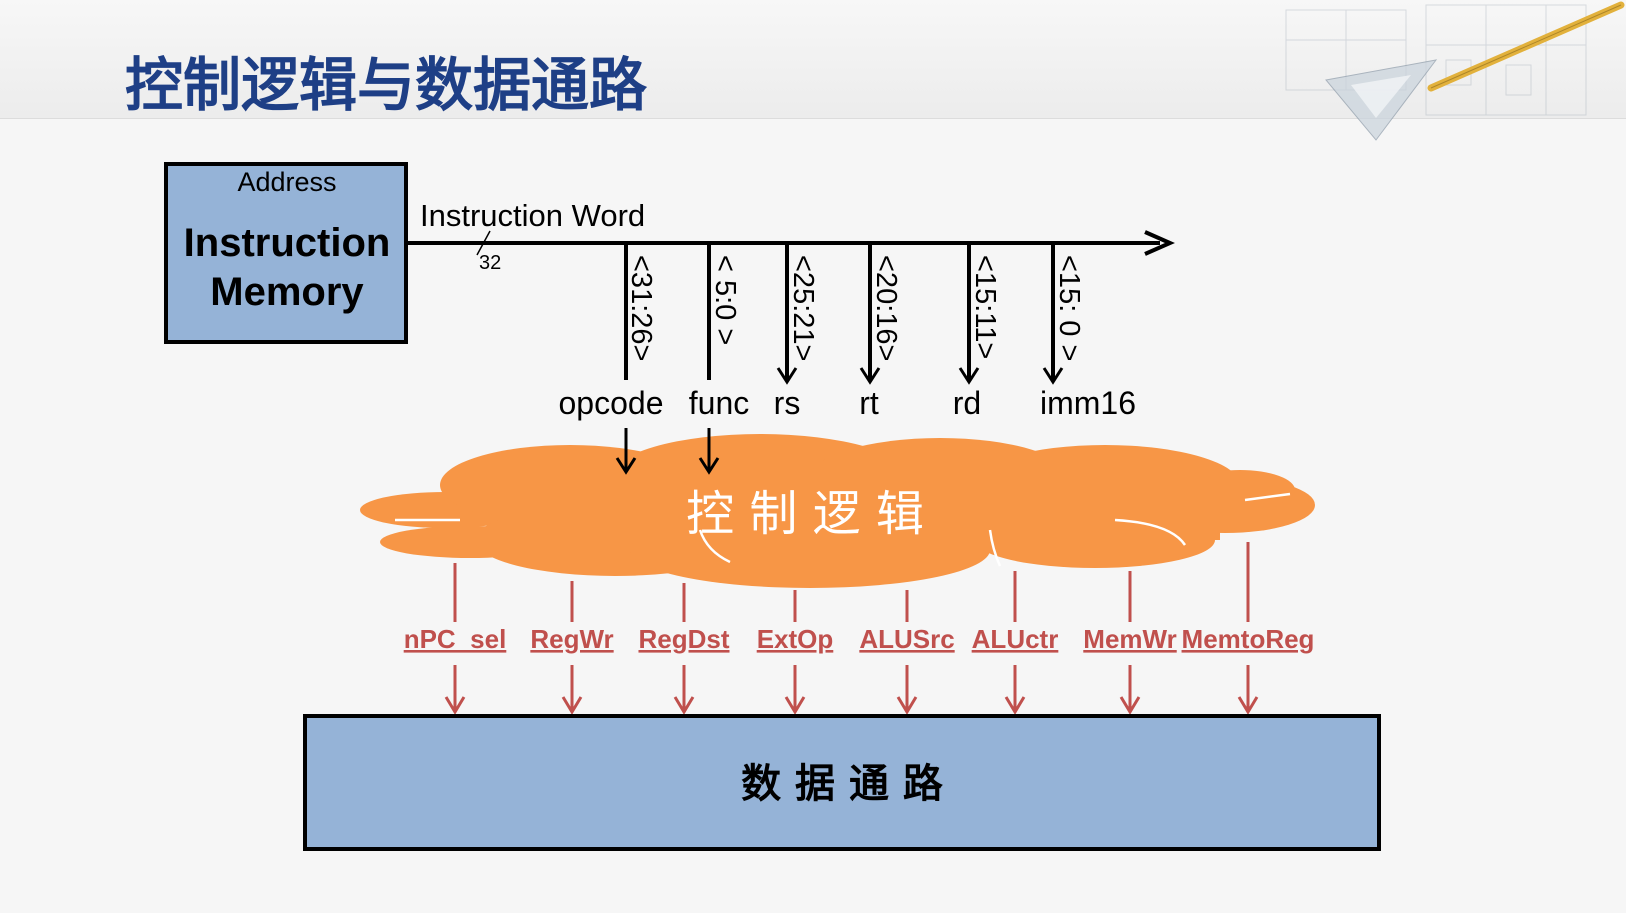 The width and height of the screenshot is (1626, 913). What do you see at coordinates (906, 639) in the screenshot?
I see `signal-label-alusrc: ALUSrc` at bounding box center [906, 639].